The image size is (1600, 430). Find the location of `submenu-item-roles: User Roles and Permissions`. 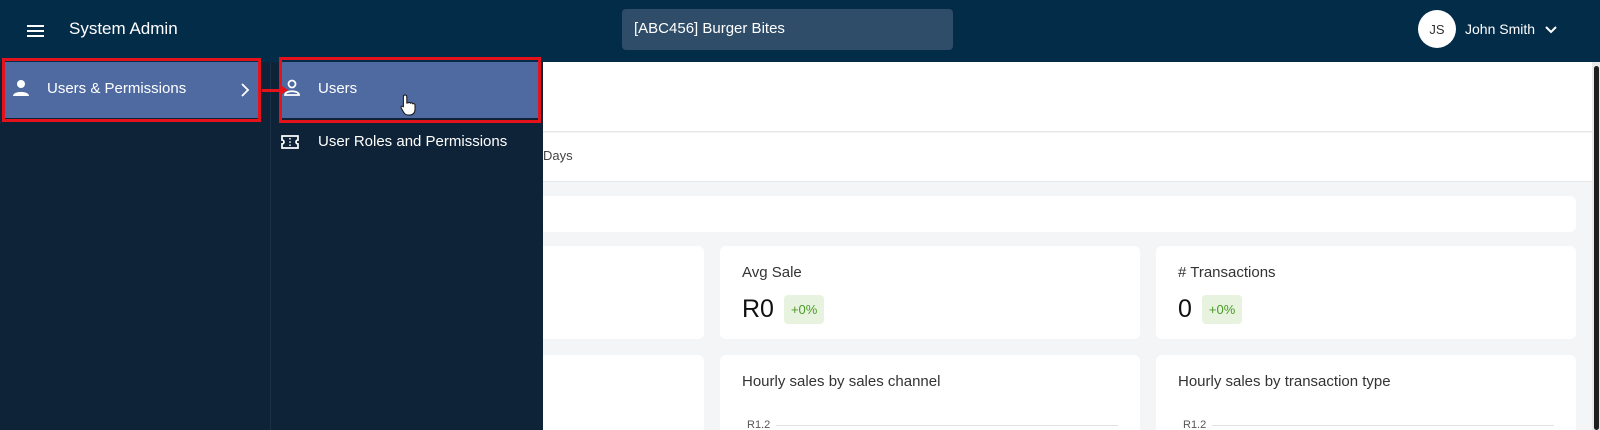

submenu-item-roles: User Roles and Permissions is located at coordinates (410, 142).